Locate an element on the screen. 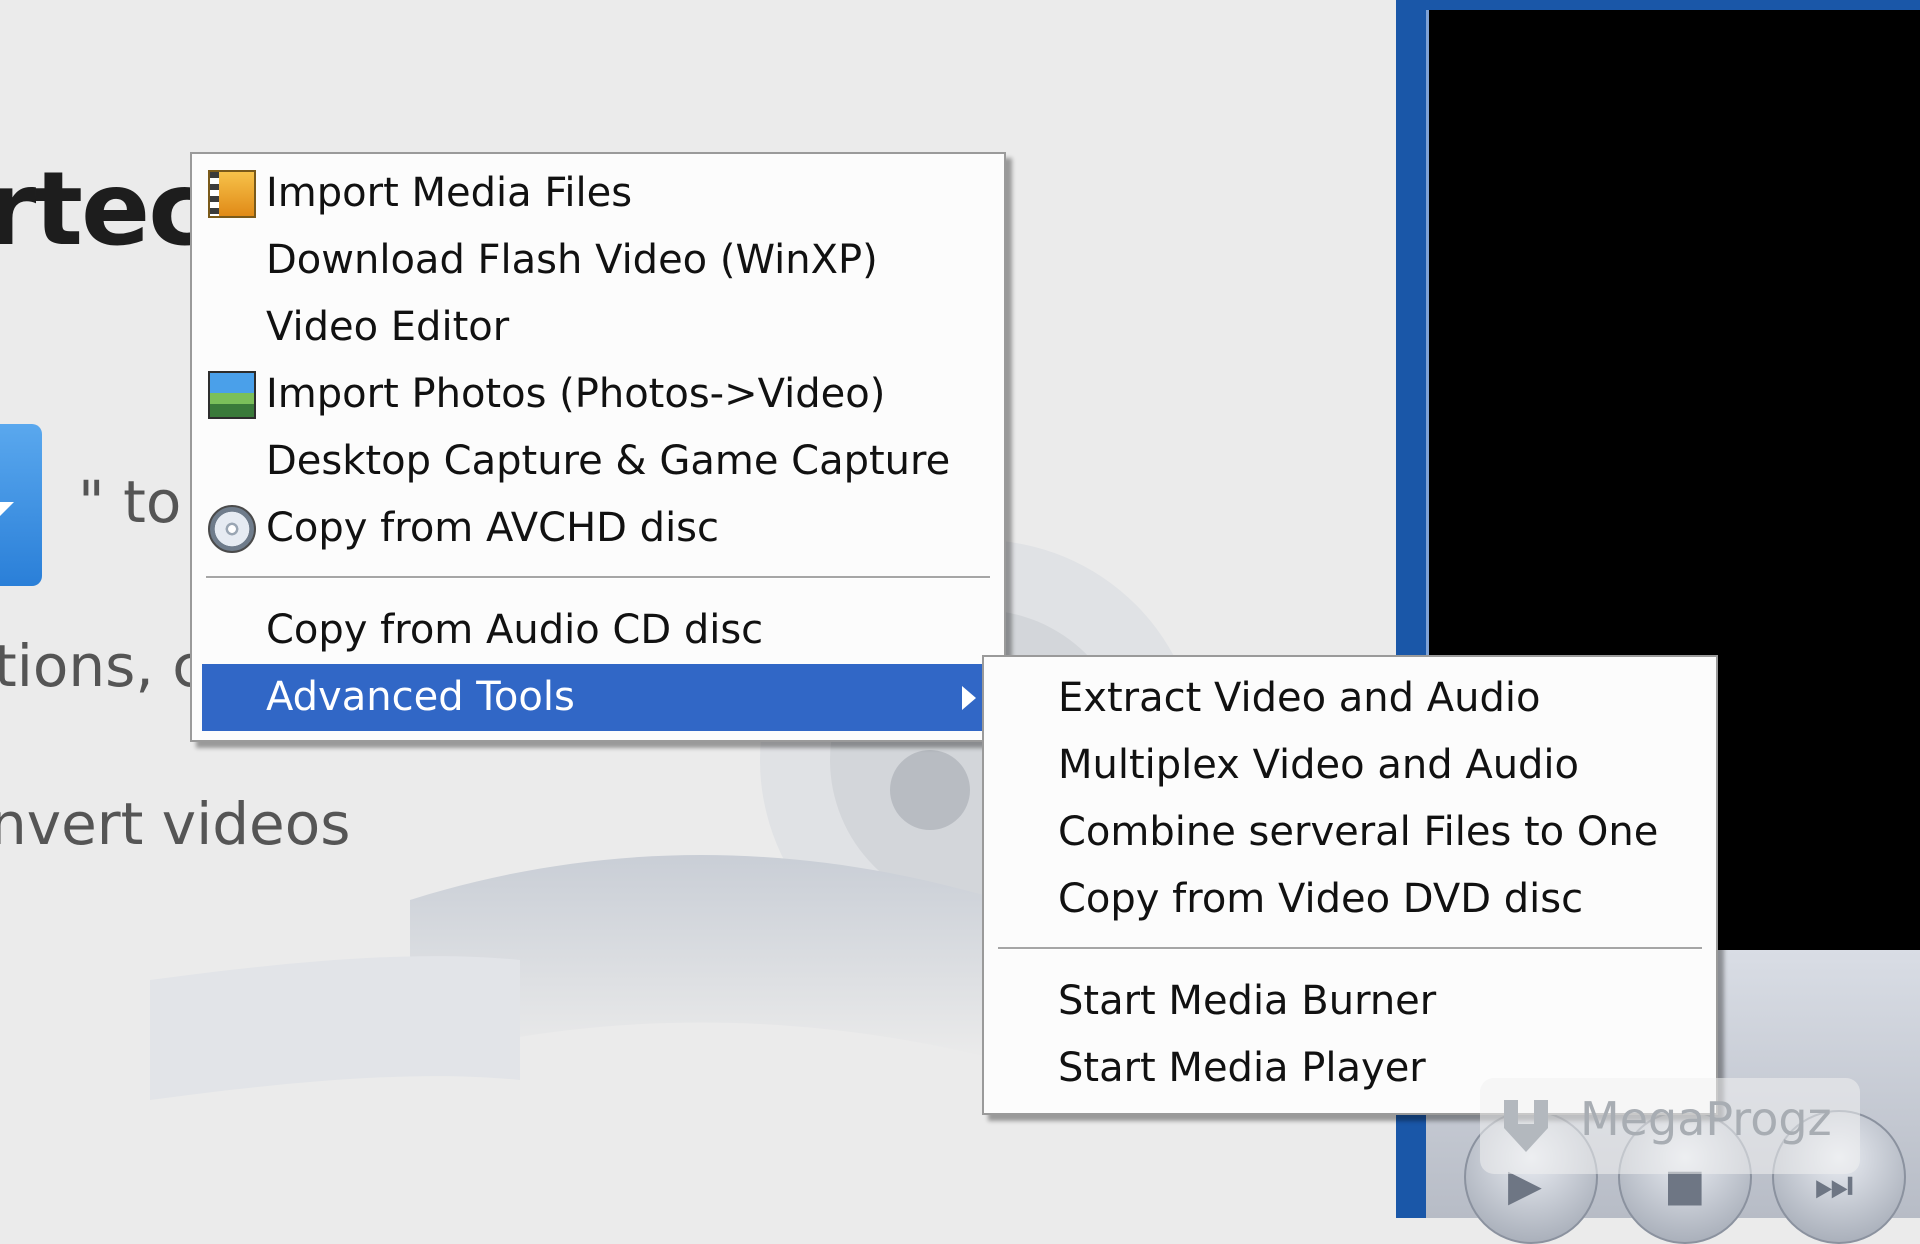  background-text-to: " to is located at coordinates (130, 502).